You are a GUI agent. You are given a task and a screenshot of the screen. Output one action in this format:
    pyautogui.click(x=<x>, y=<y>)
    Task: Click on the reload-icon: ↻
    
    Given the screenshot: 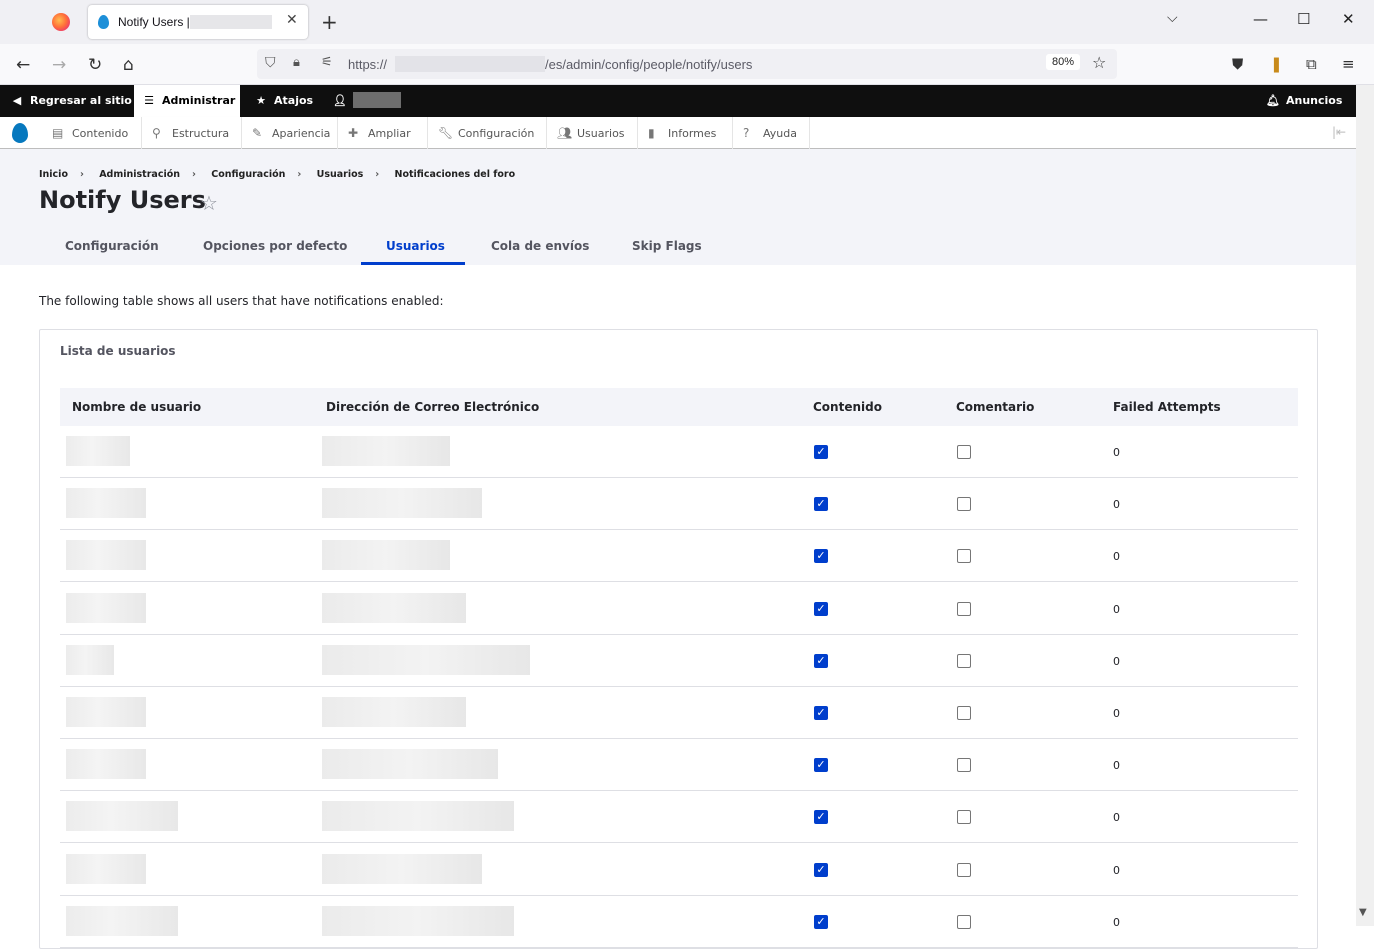 What is the action you would take?
    pyautogui.click(x=95, y=65)
    